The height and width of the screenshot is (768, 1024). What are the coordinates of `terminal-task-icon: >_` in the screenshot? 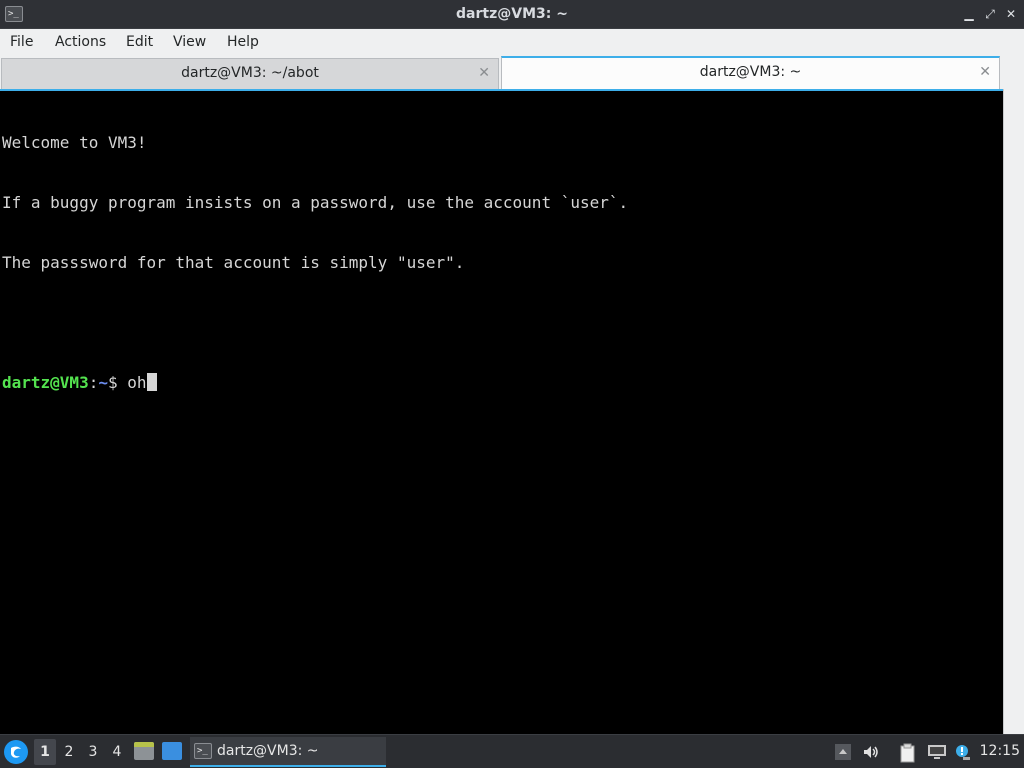 It's located at (203, 751).